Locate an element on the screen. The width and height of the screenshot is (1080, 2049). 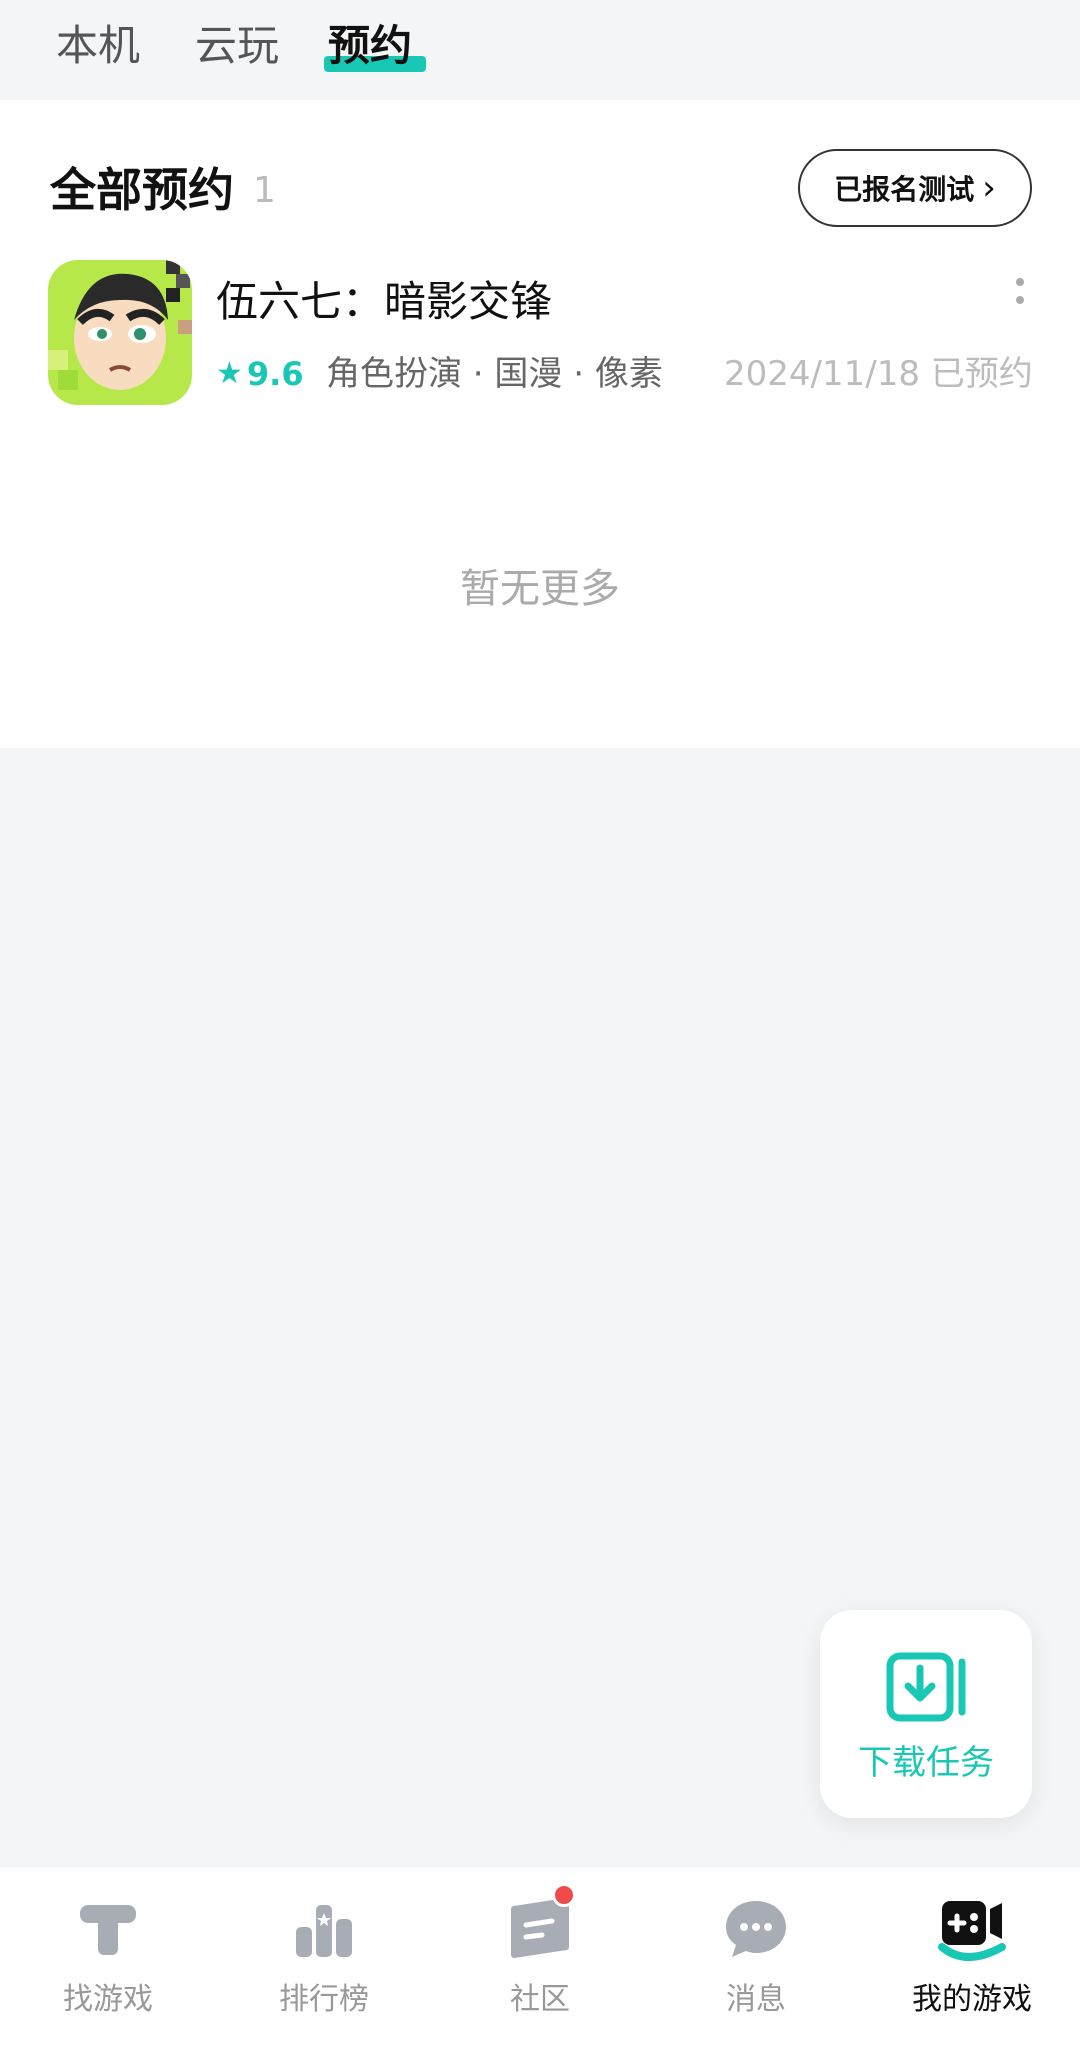
more-options-icon is located at coordinates (1020, 294).